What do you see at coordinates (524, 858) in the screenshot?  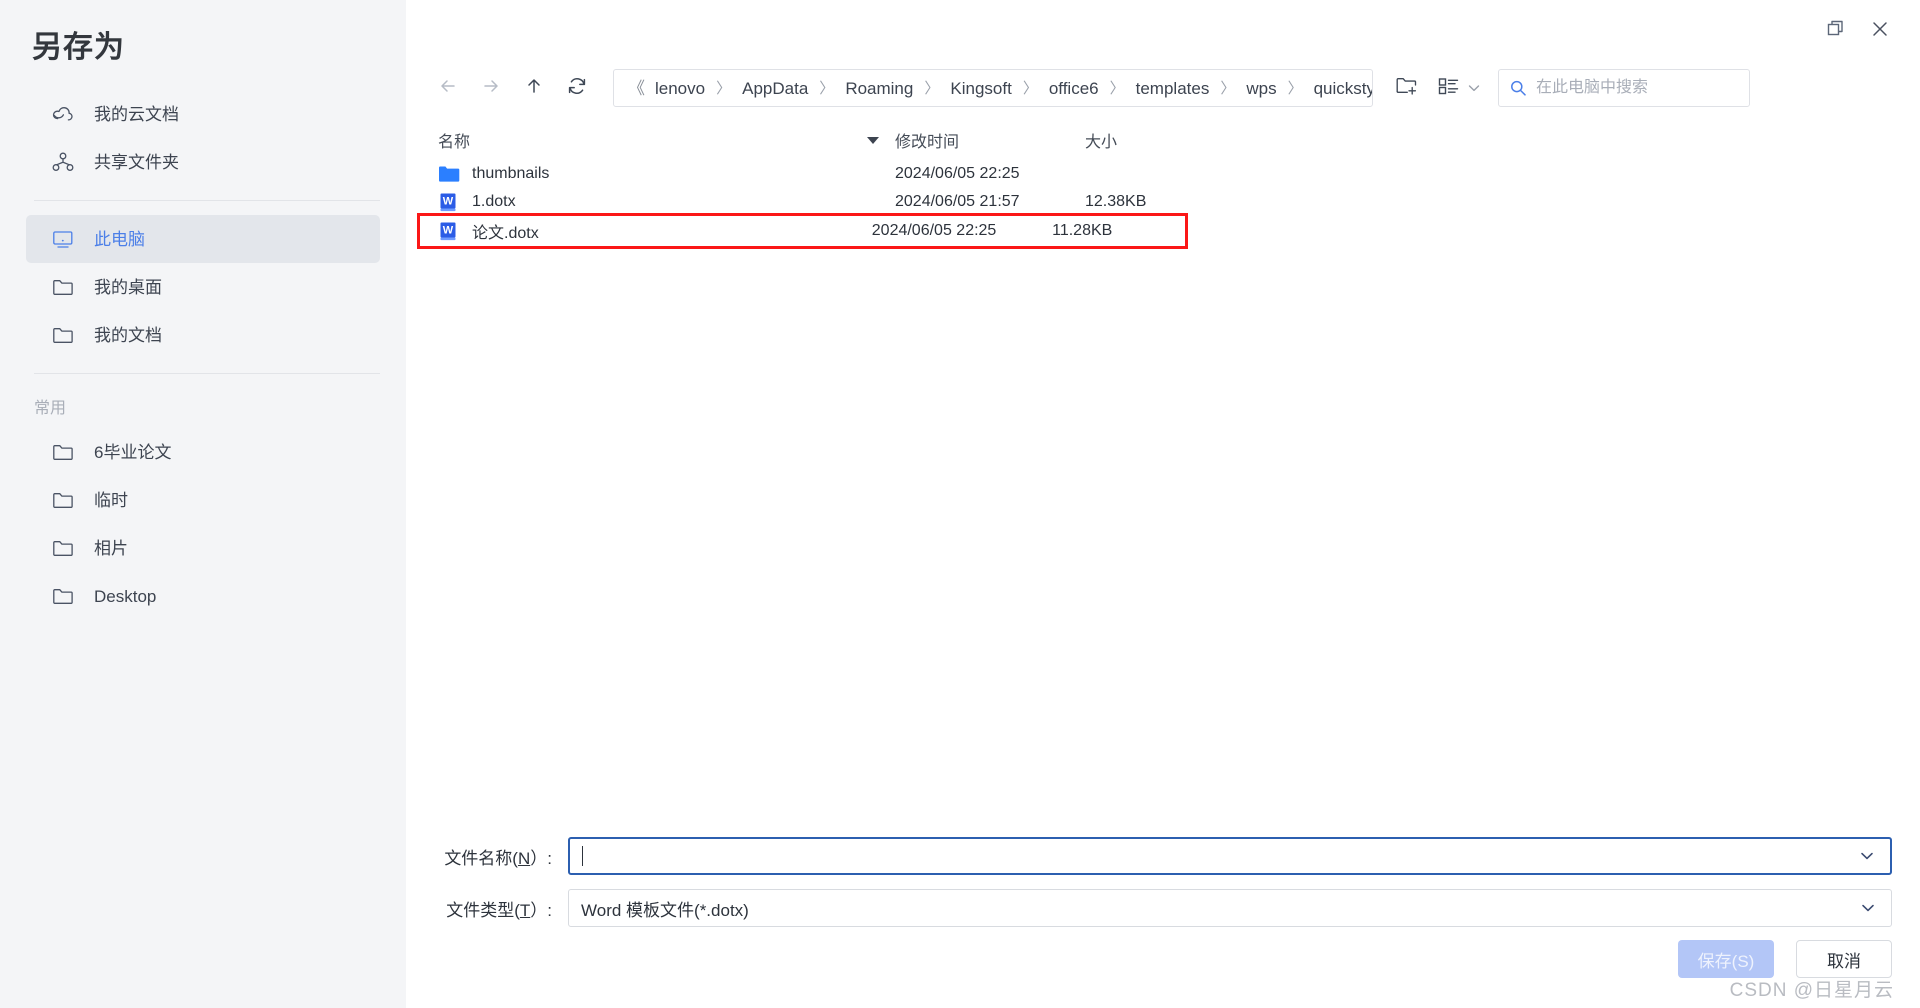 I see `filename-label-key: N` at bounding box center [524, 858].